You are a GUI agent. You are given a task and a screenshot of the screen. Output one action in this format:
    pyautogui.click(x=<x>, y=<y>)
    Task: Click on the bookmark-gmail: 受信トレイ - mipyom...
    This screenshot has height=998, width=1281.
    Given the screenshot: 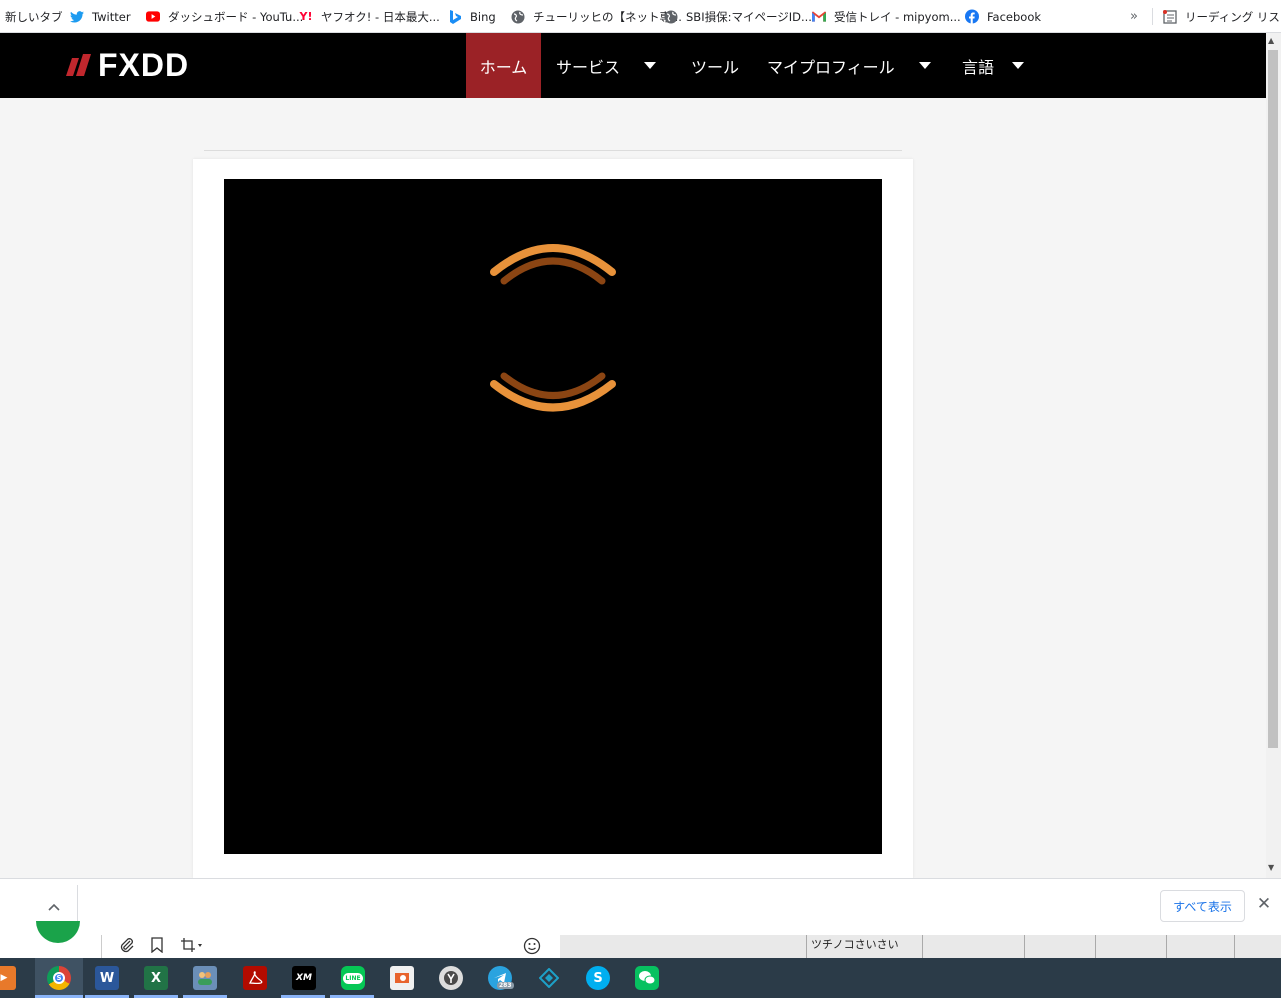 What is the action you would take?
    pyautogui.click(x=886, y=16)
    